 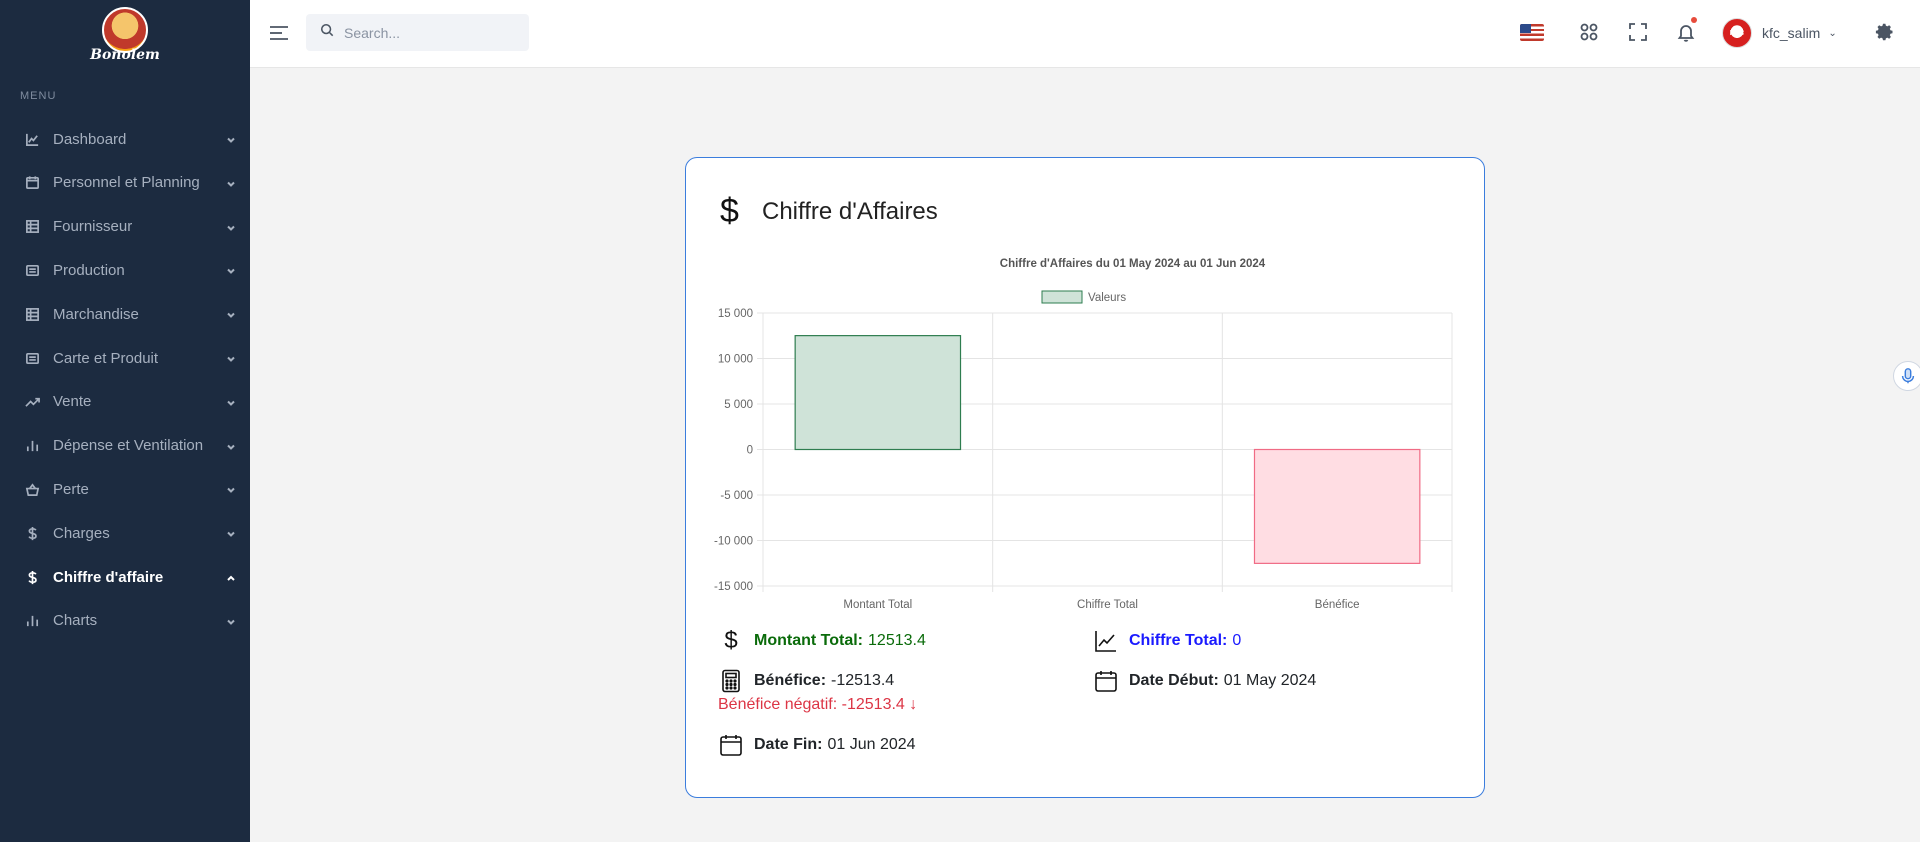 I want to click on sidebar-item-label: Carte et Produit, so click(x=106, y=358).